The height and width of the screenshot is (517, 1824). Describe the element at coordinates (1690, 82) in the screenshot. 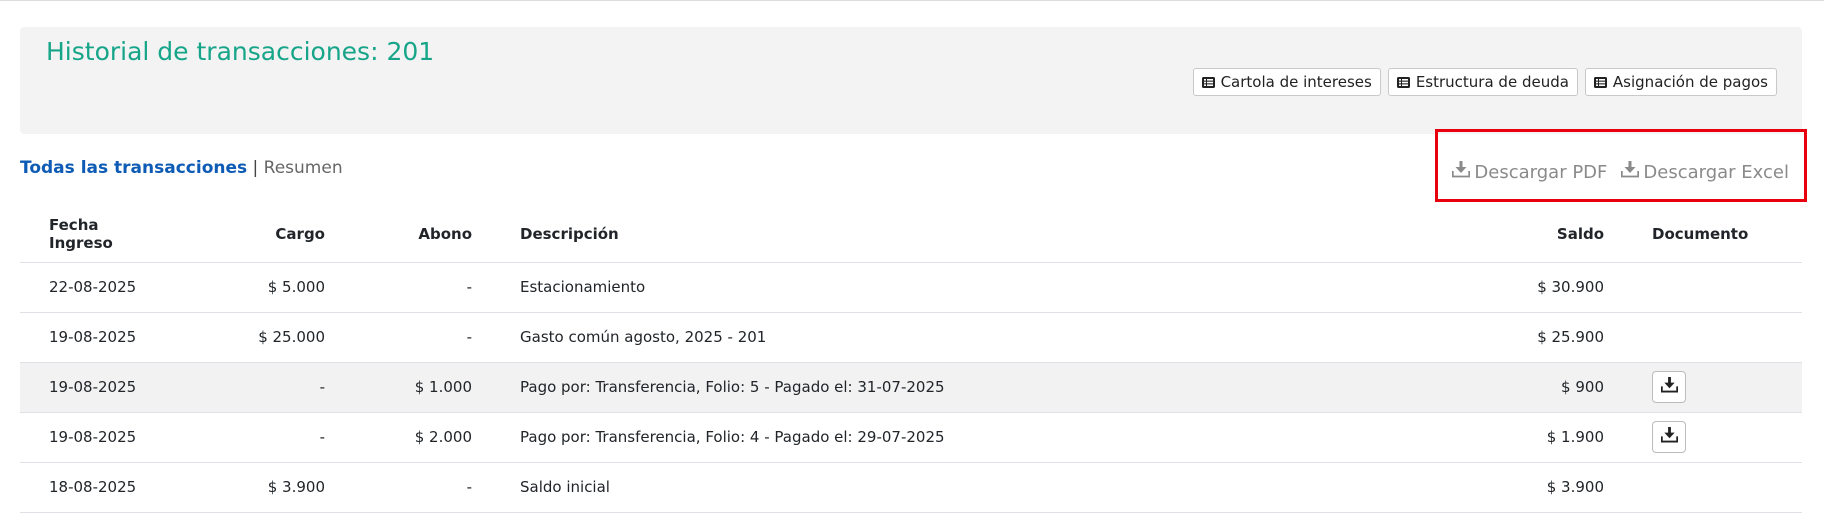

I see `asignacion-pagos-label: Asignación de pagos` at that location.